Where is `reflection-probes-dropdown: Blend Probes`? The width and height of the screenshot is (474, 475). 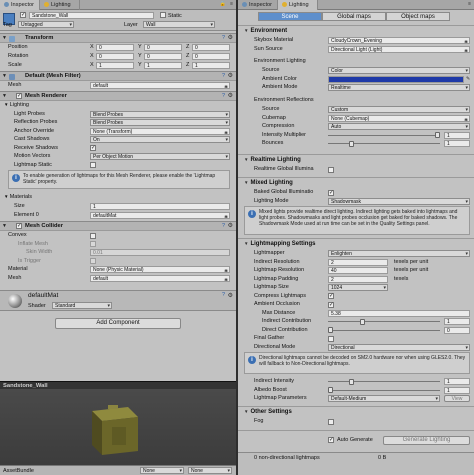 reflection-probes-dropdown: Blend Probes is located at coordinates (160, 122).